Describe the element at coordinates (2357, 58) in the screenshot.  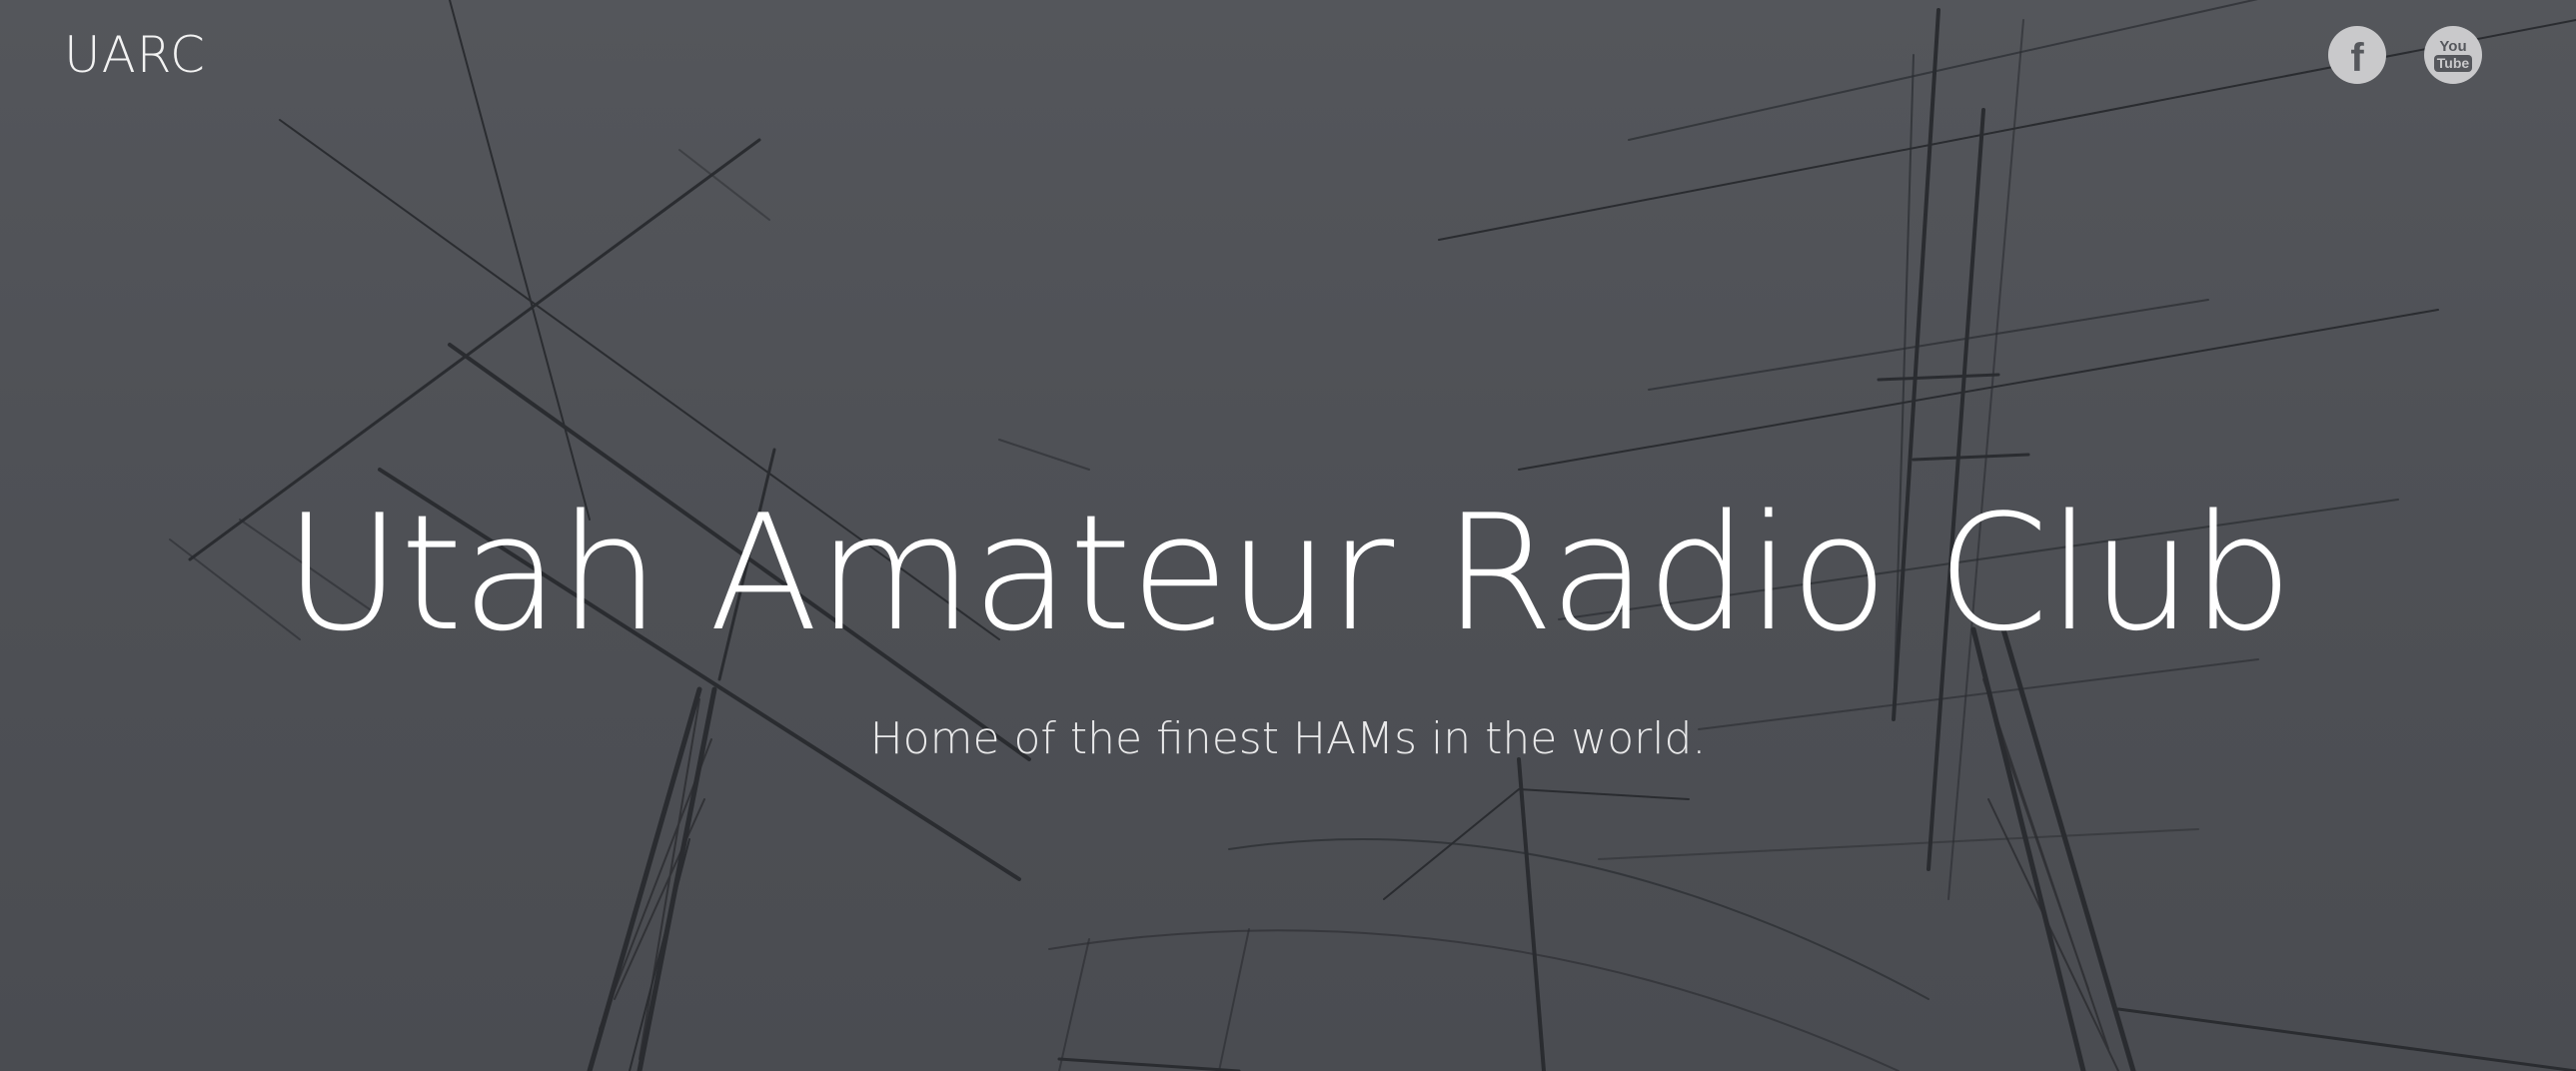
I see `facebook-glyph: f` at that location.